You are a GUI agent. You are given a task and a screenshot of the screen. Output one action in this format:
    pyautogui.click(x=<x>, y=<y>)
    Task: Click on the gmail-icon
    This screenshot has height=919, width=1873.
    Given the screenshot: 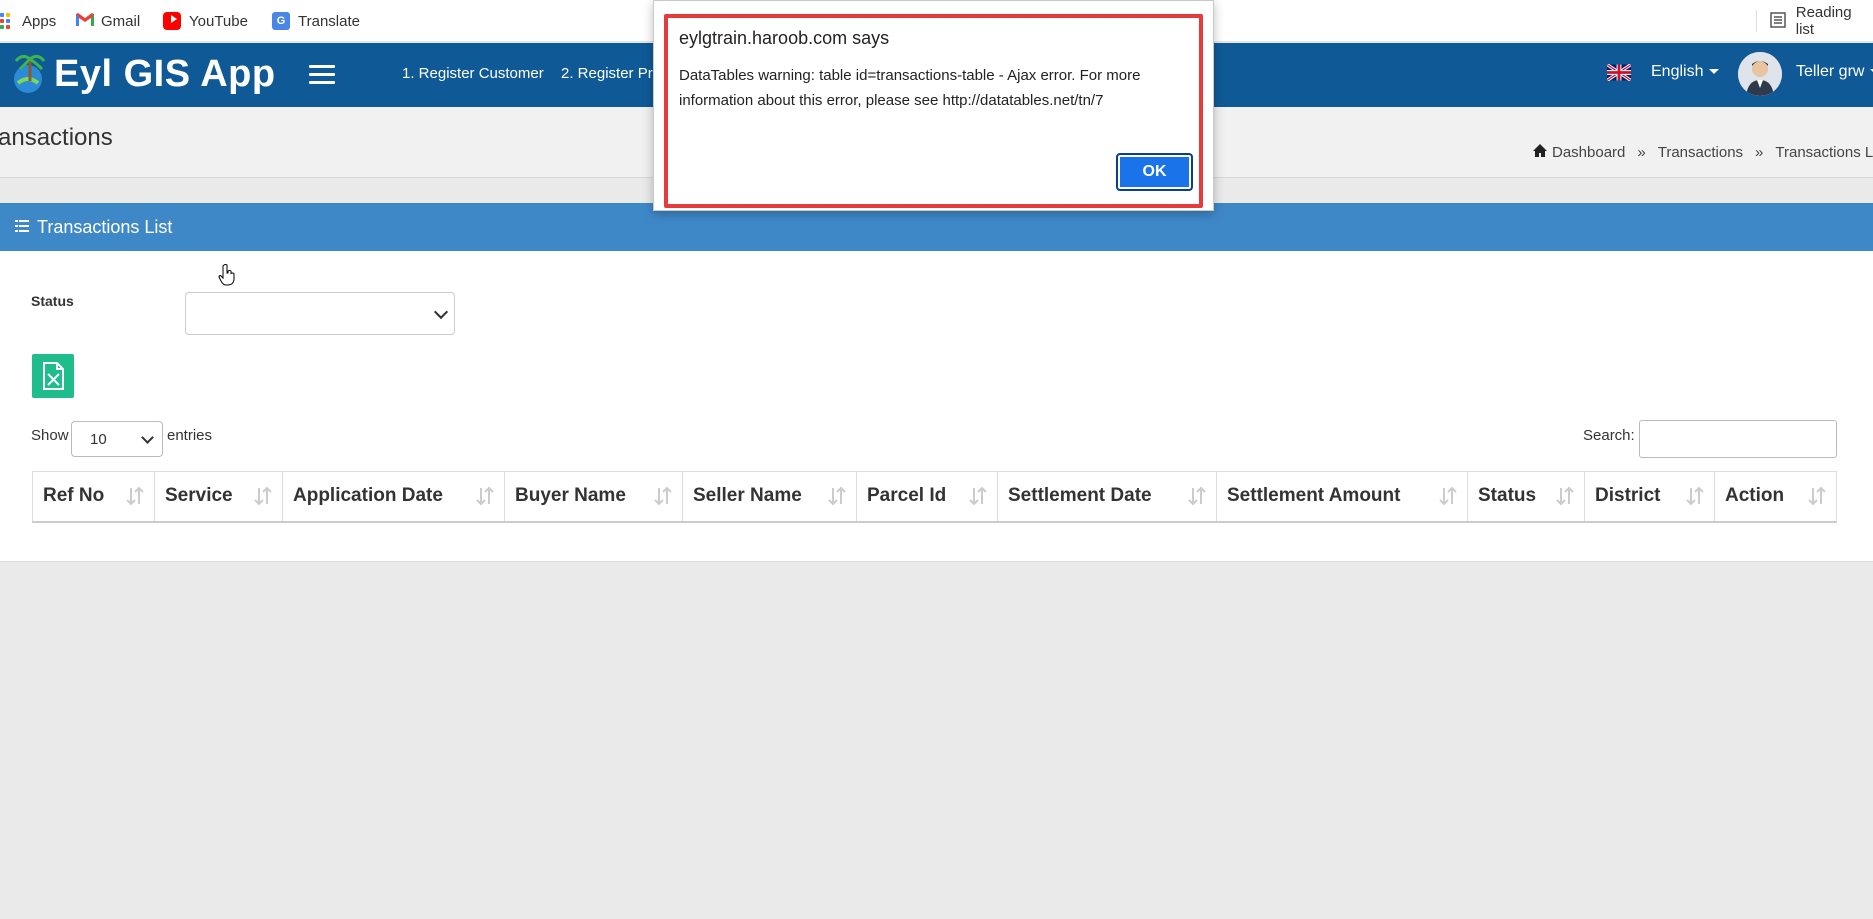 What is the action you would take?
    pyautogui.click(x=84, y=21)
    